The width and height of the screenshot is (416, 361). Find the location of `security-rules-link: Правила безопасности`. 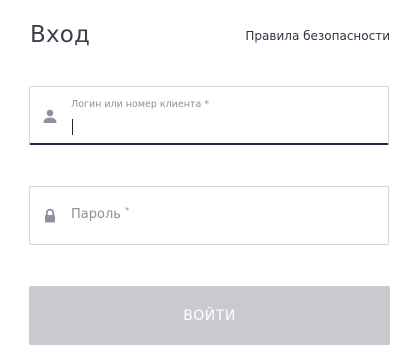

security-rules-link: Правила безопасности is located at coordinates (317, 36).